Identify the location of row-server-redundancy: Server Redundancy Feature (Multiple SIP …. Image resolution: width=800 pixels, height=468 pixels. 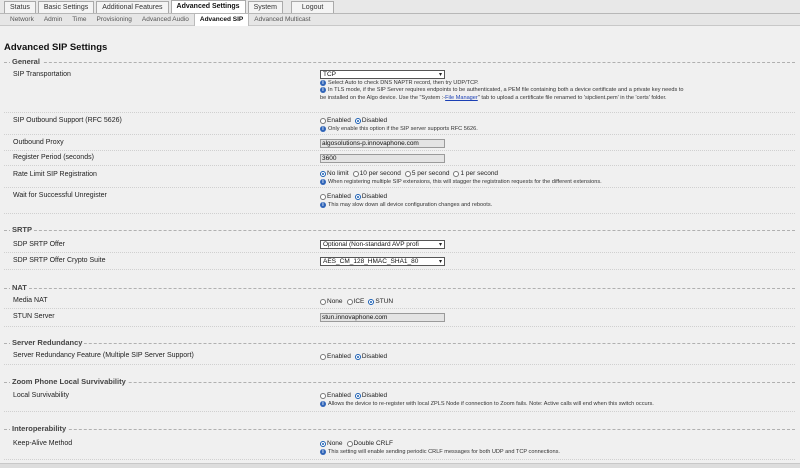
(399, 357).